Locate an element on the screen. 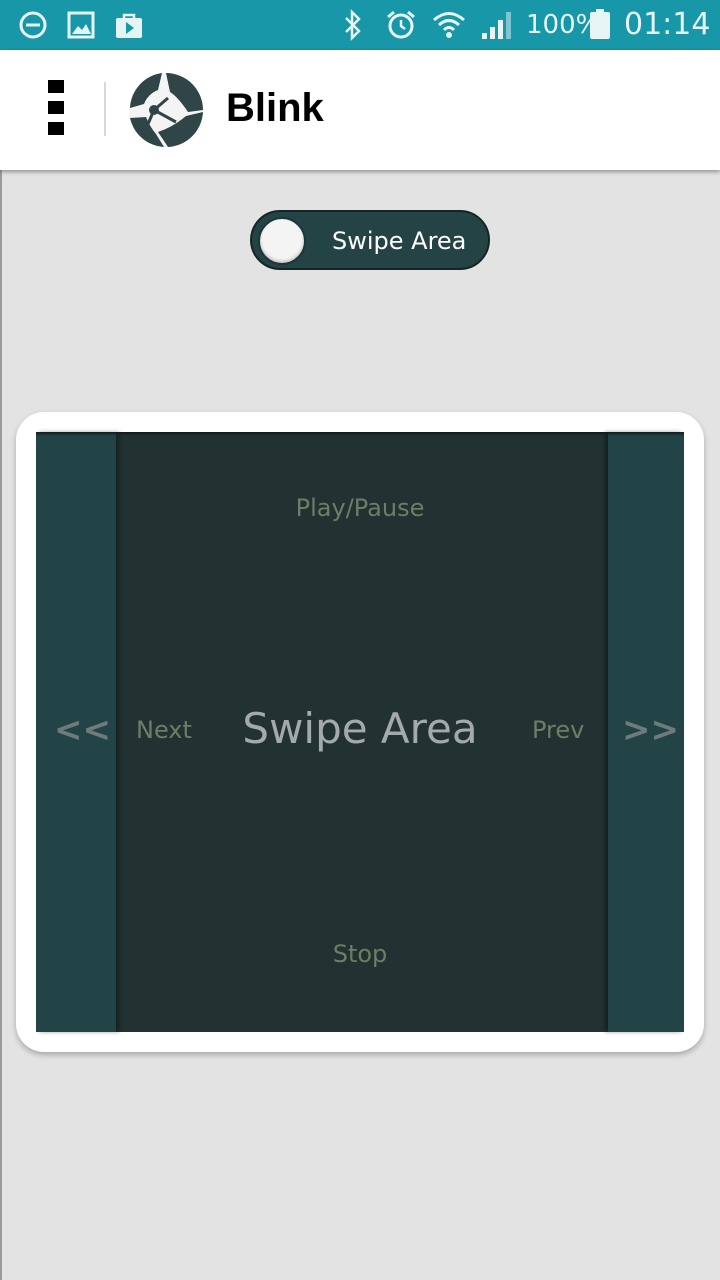 Image resolution: width=720 pixels, height=1280 pixels. menu-icon is located at coordinates (56, 108).